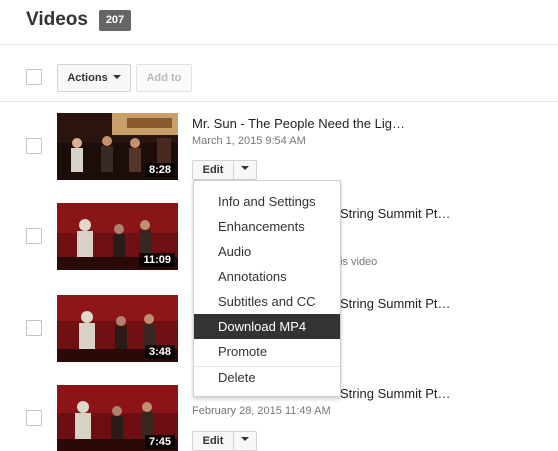  What do you see at coordinates (279, 81) in the screenshot?
I see `toolbar: Actions Add to` at bounding box center [279, 81].